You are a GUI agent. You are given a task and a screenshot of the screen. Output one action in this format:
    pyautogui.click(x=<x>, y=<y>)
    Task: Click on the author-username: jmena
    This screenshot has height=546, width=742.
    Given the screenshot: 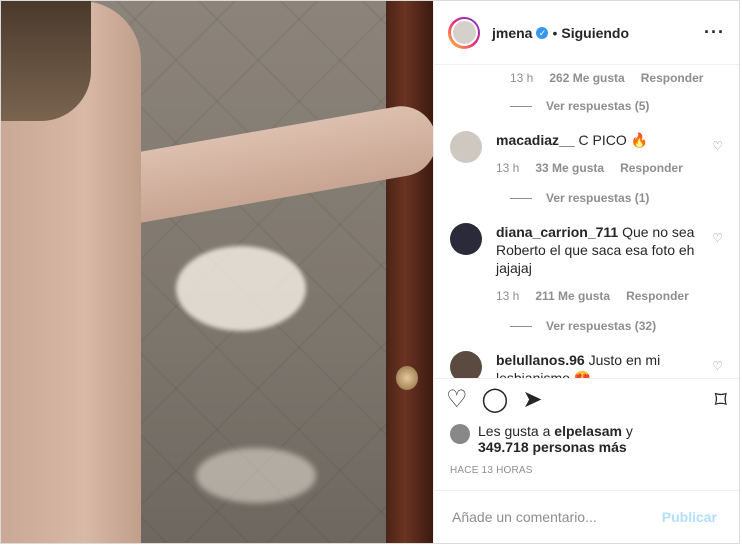 What is the action you would take?
    pyautogui.click(x=512, y=33)
    